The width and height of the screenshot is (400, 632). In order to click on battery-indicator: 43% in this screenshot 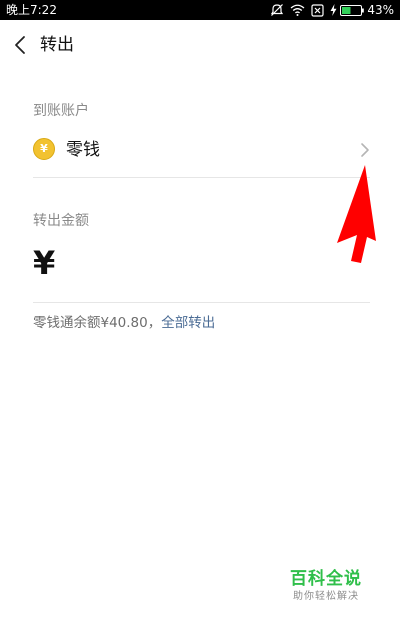, I will do `click(362, 10)`.